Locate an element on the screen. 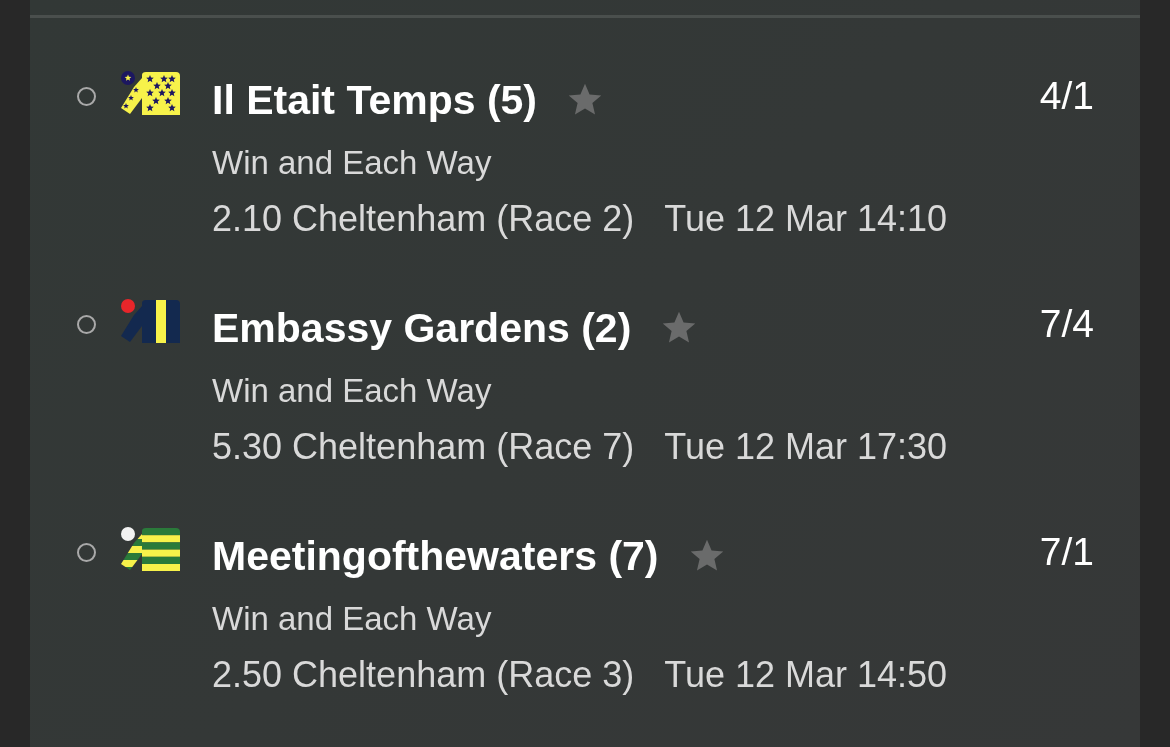 The height and width of the screenshot is (747, 1170). race-time: Tue 12 Mar 14:50 is located at coordinates (806, 675).